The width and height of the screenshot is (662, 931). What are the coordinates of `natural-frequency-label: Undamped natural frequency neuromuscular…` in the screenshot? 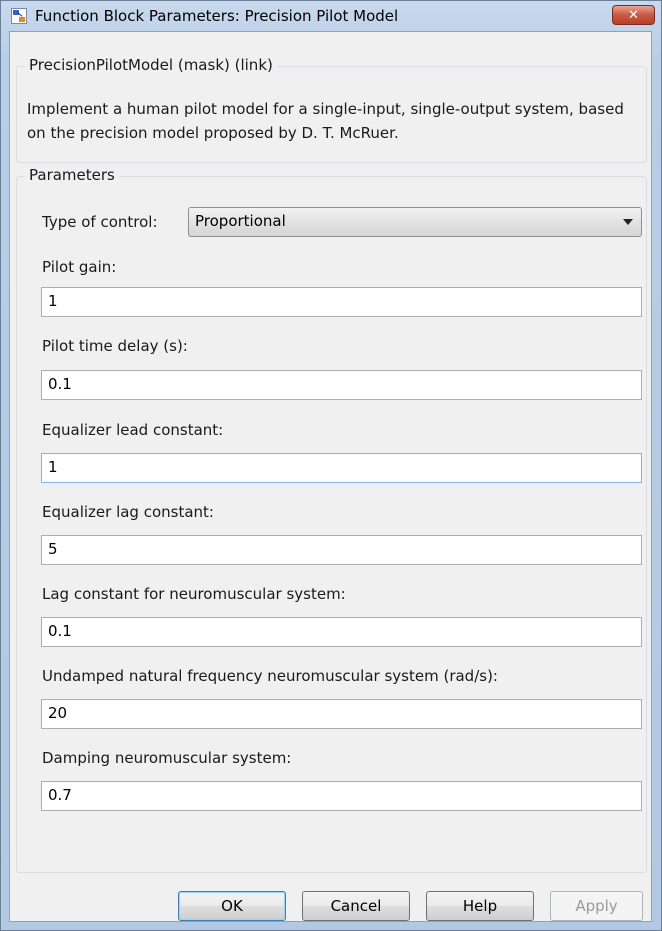 It's located at (270, 676).